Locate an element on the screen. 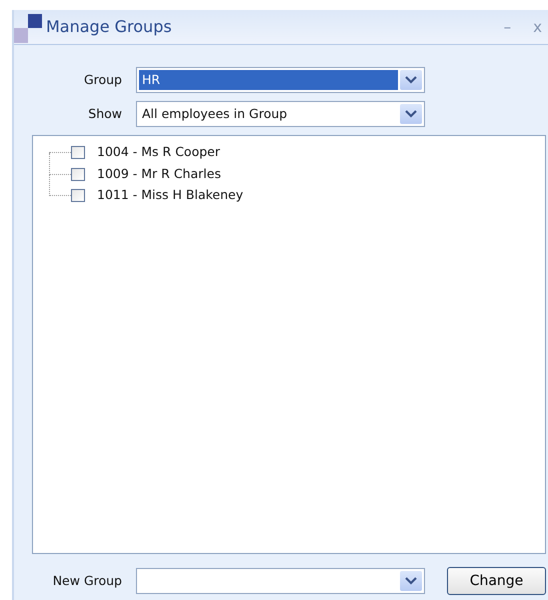 This screenshot has width=548, height=600. field-label: New Group is located at coordinates (87, 581).